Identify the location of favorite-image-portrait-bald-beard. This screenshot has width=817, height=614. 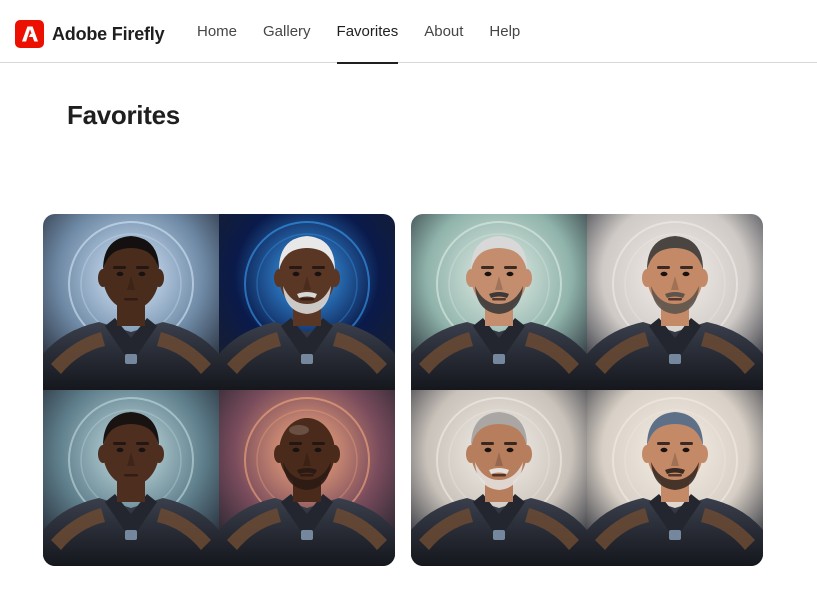
(307, 478).